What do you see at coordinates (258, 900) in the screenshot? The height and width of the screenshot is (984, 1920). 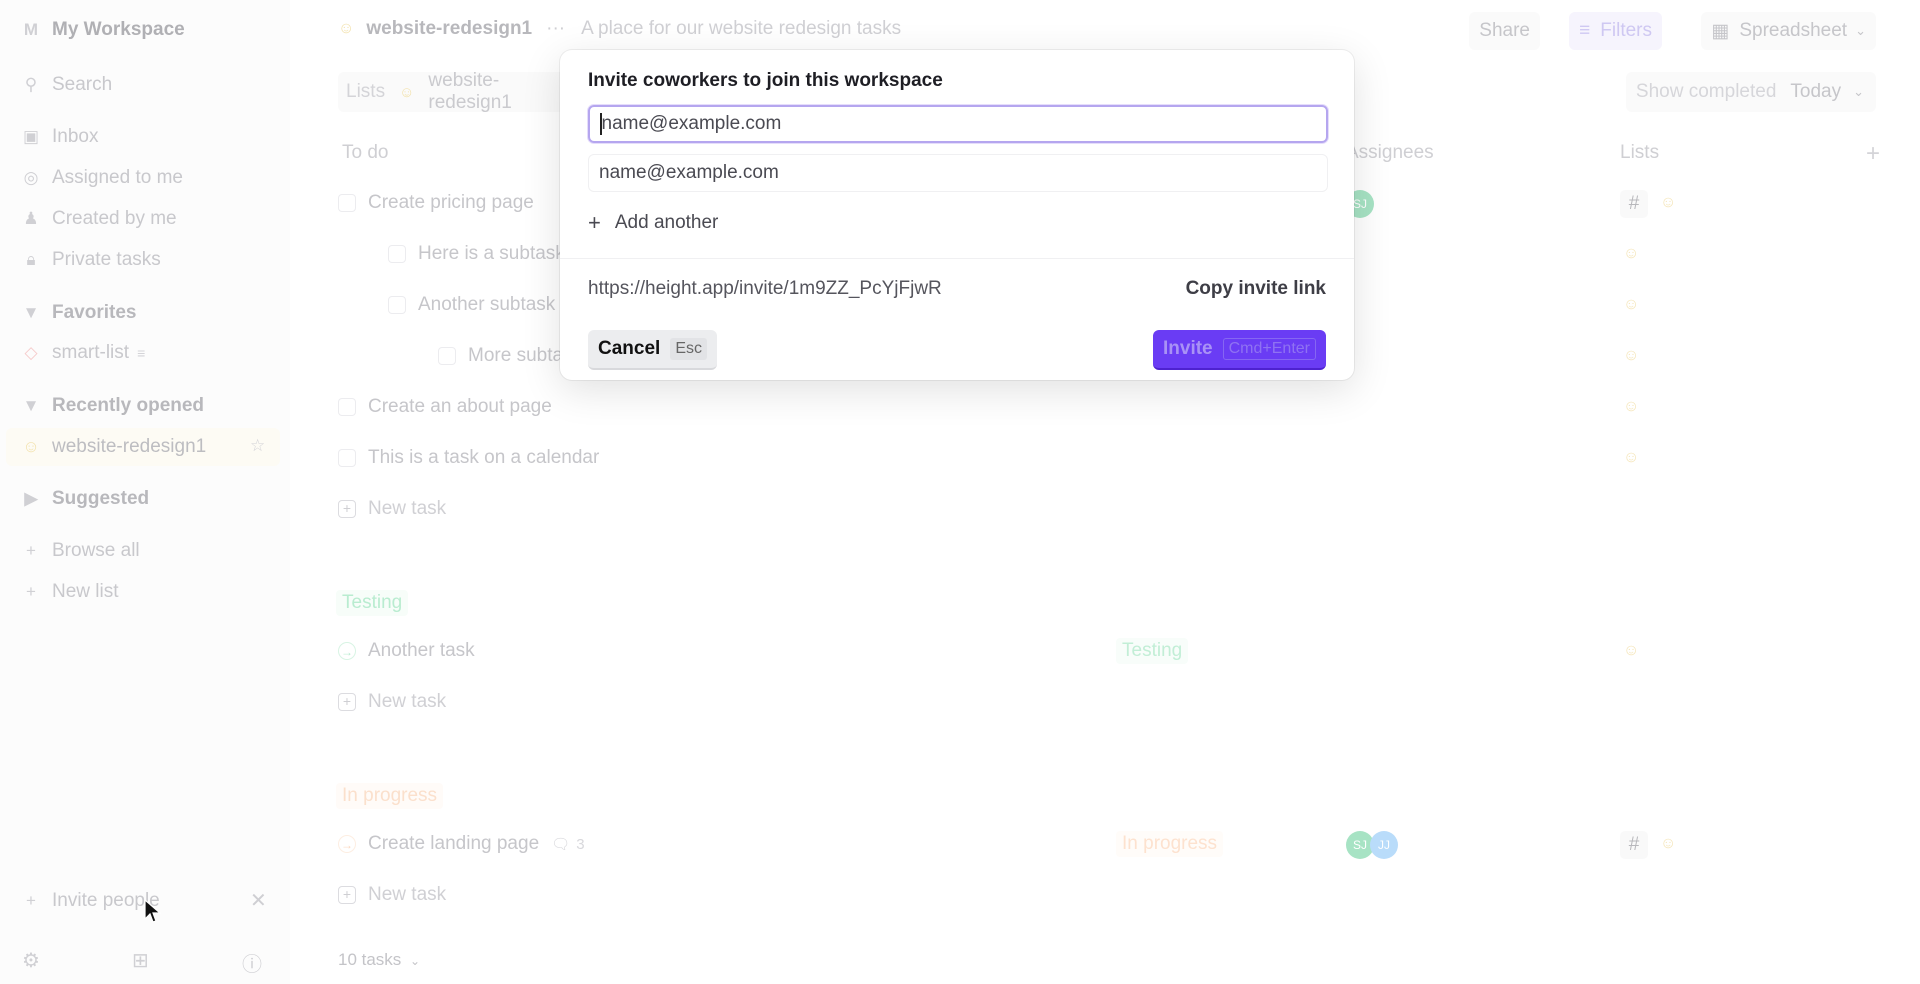 I see `close-icon: ✕` at bounding box center [258, 900].